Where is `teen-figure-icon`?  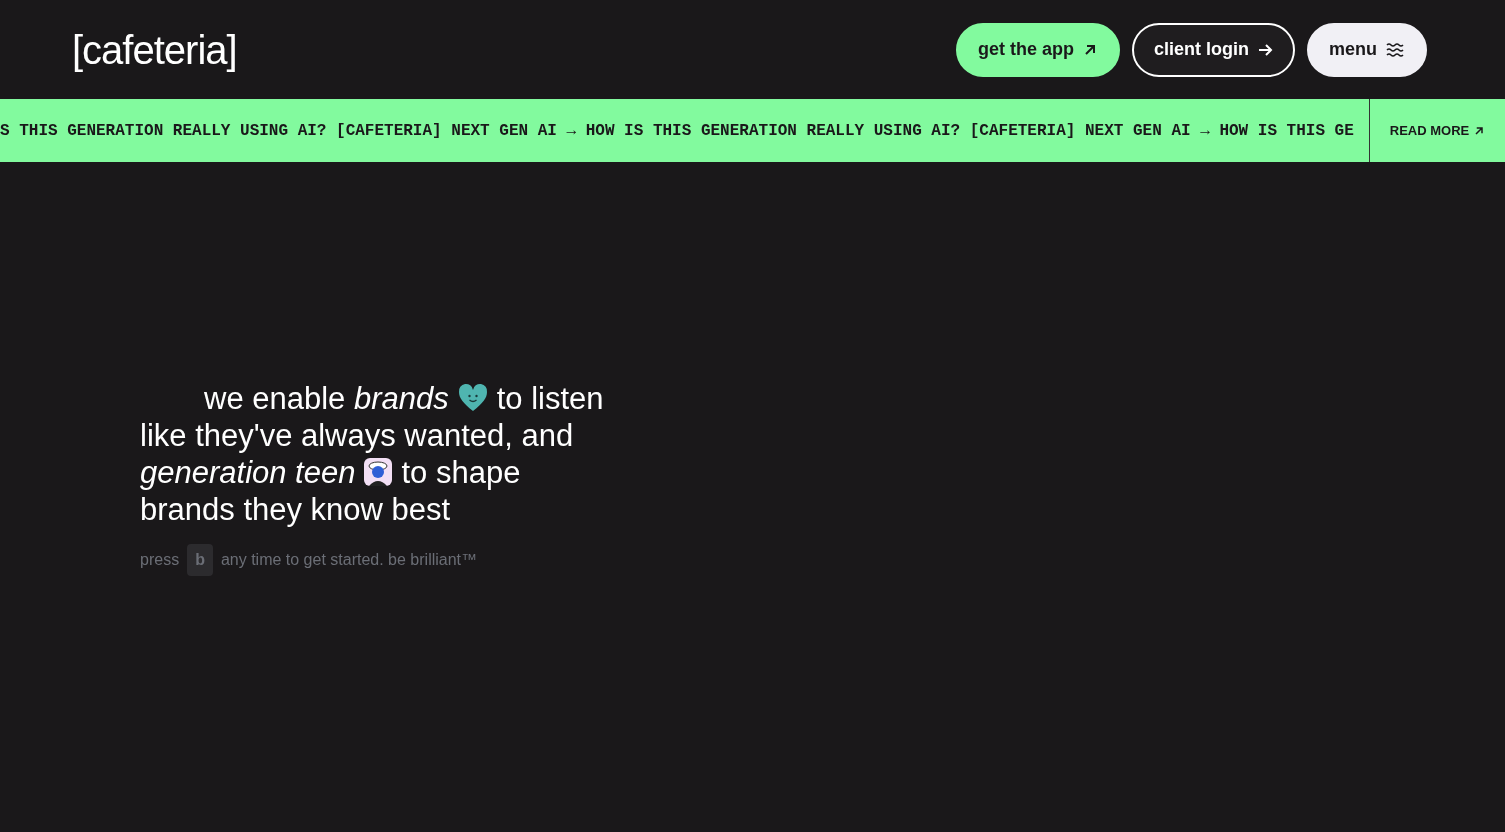
teen-figure-icon is located at coordinates (378, 472).